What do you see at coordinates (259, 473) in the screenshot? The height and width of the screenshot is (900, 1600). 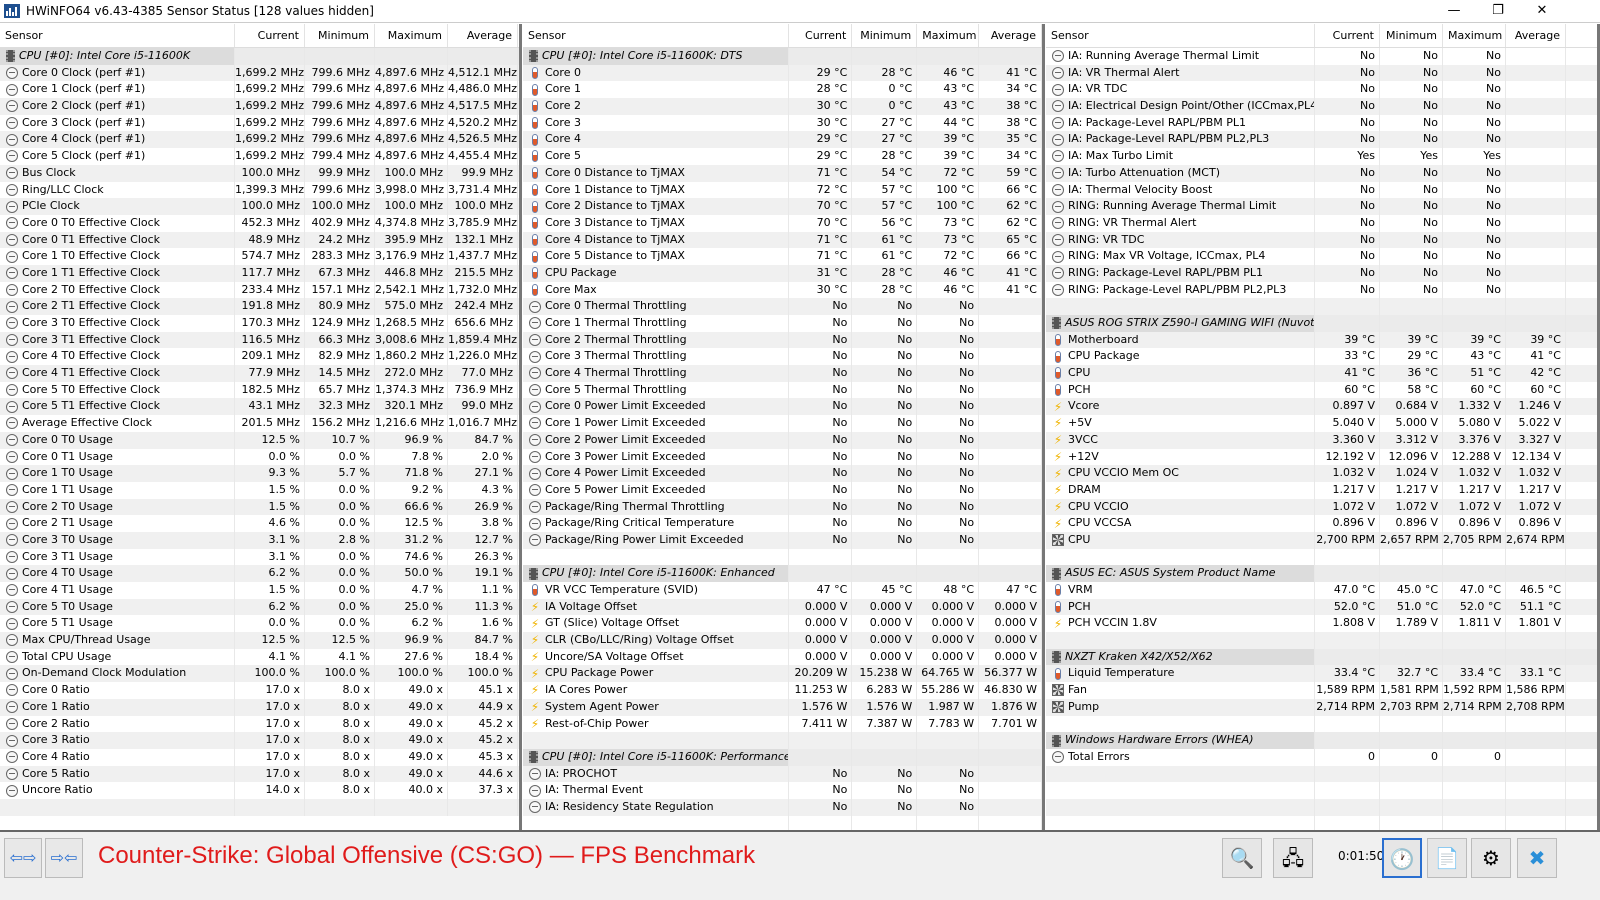 I see `sensor-row: Core 1 T0 Usage 9.3 % 5.7 % 71.8 % 27.1 %` at bounding box center [259, 473].